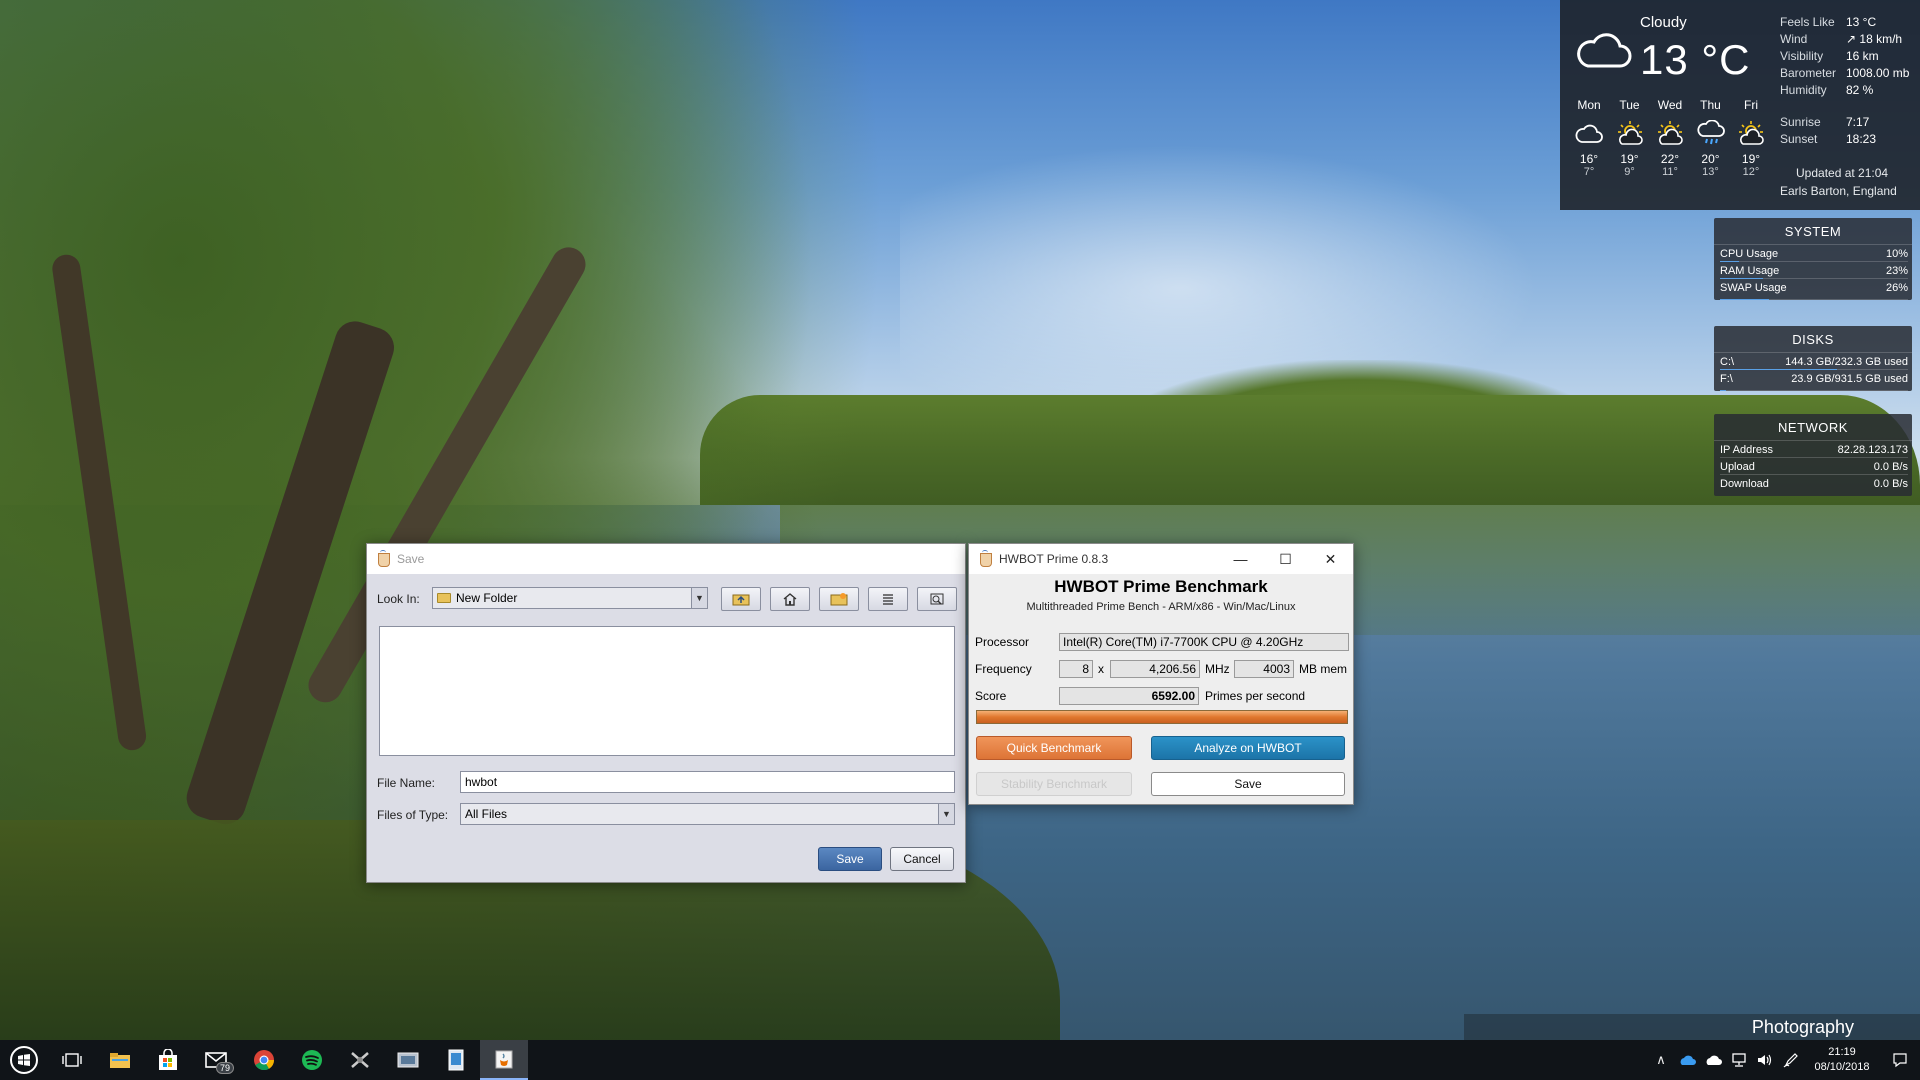 The height and width of the screenshot is (1080, 1920). Describe the element at coordinates (1813, 380) in the screenshot. I see `disk-row: F:\ 23.9 GB/931.5 GB used` at that location.